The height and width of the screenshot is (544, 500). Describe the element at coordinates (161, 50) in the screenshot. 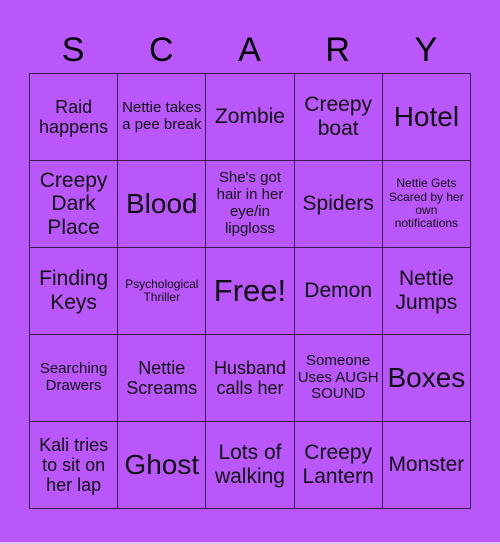

I see `header-letter-c: C` at that location.